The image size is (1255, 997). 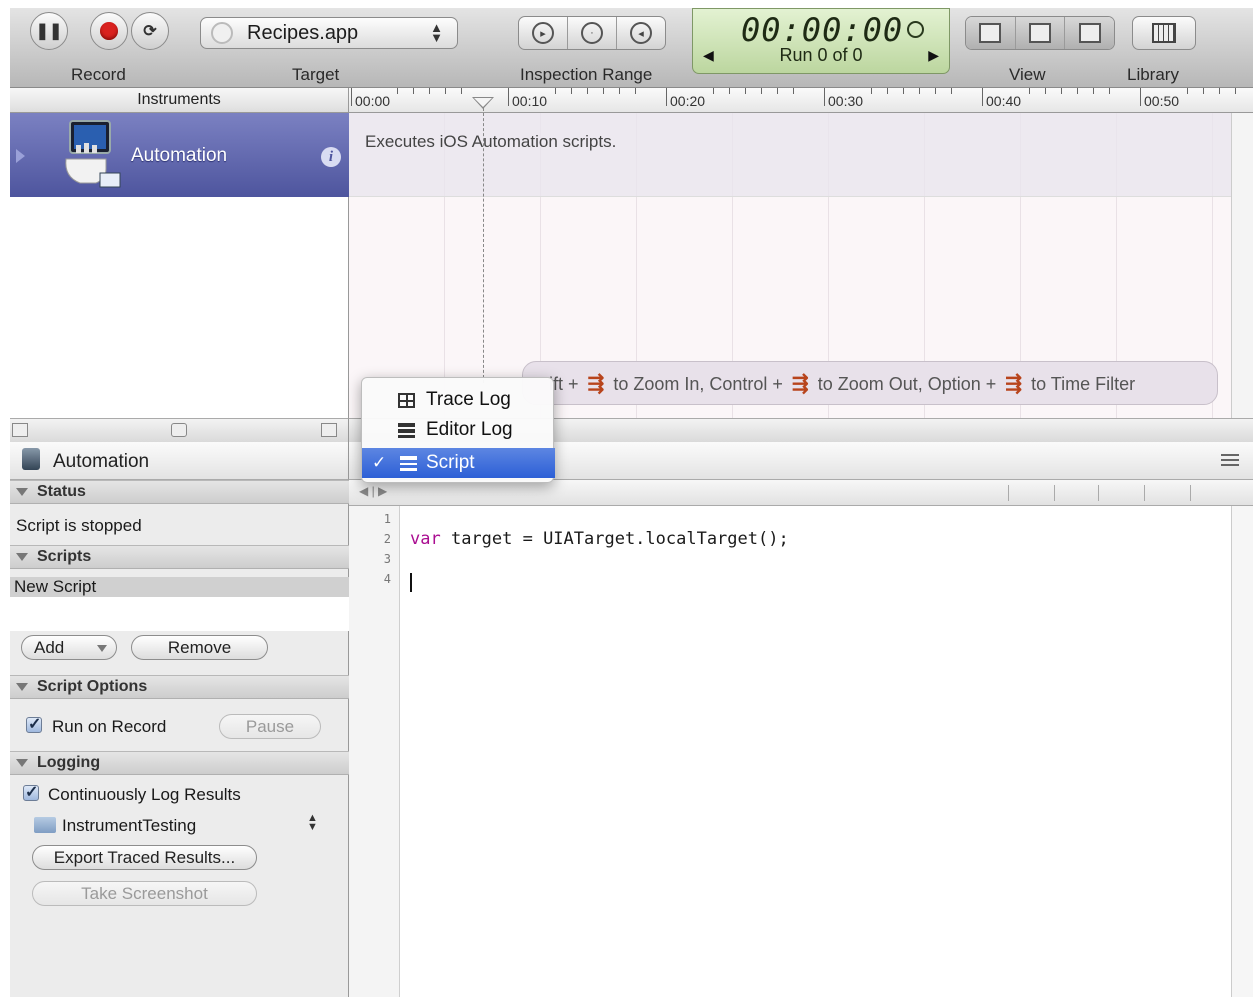 I want to click on view-mode-popup-menu: Trace Log Editor Log ✓ Script, so click(x=458, y=430).